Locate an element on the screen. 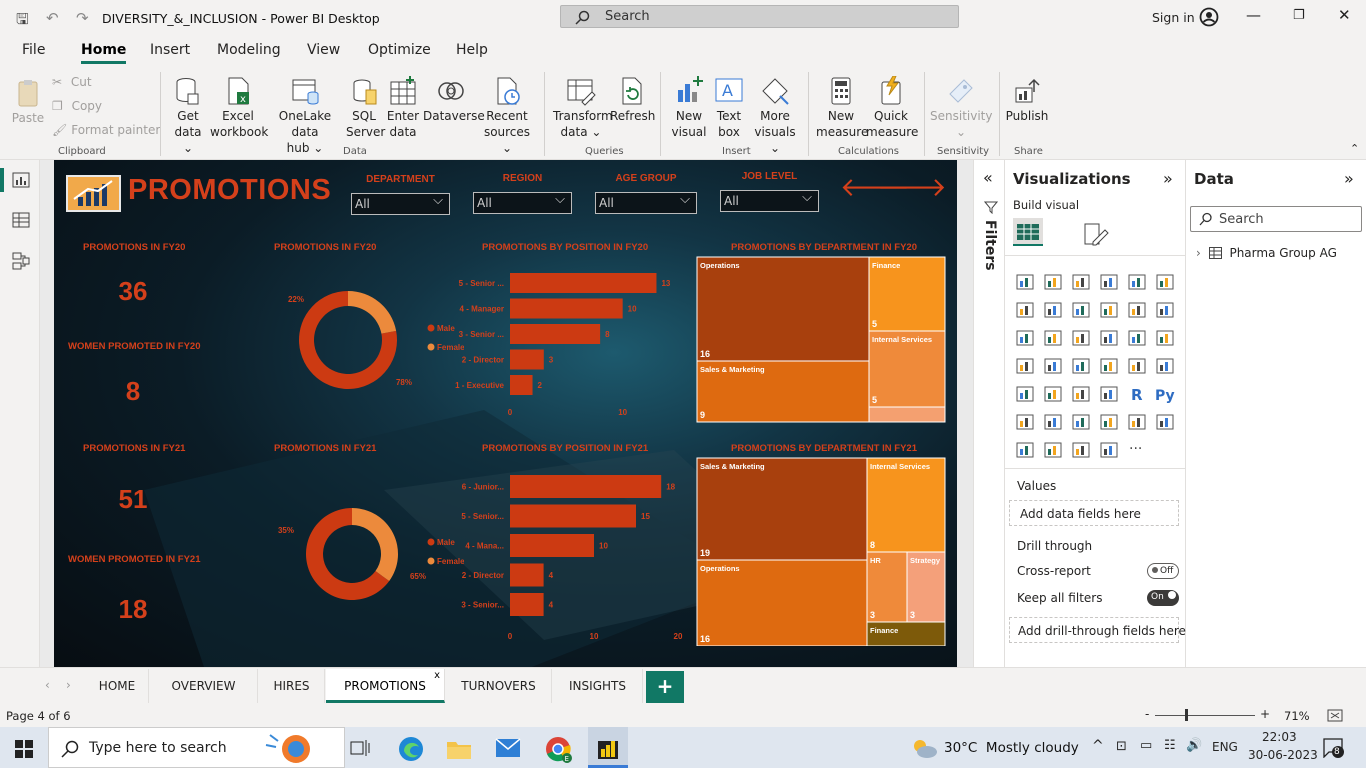  pie-visual-icon is located at coordinates (1109, 338).